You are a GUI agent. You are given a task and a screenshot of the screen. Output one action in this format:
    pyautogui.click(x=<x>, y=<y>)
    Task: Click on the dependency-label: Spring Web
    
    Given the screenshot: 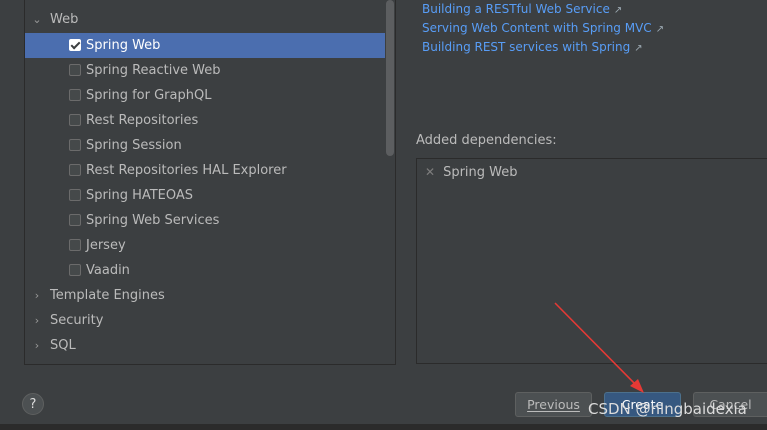 What is the action you would take?
    pyautogui.click(x=480, y=172)
    